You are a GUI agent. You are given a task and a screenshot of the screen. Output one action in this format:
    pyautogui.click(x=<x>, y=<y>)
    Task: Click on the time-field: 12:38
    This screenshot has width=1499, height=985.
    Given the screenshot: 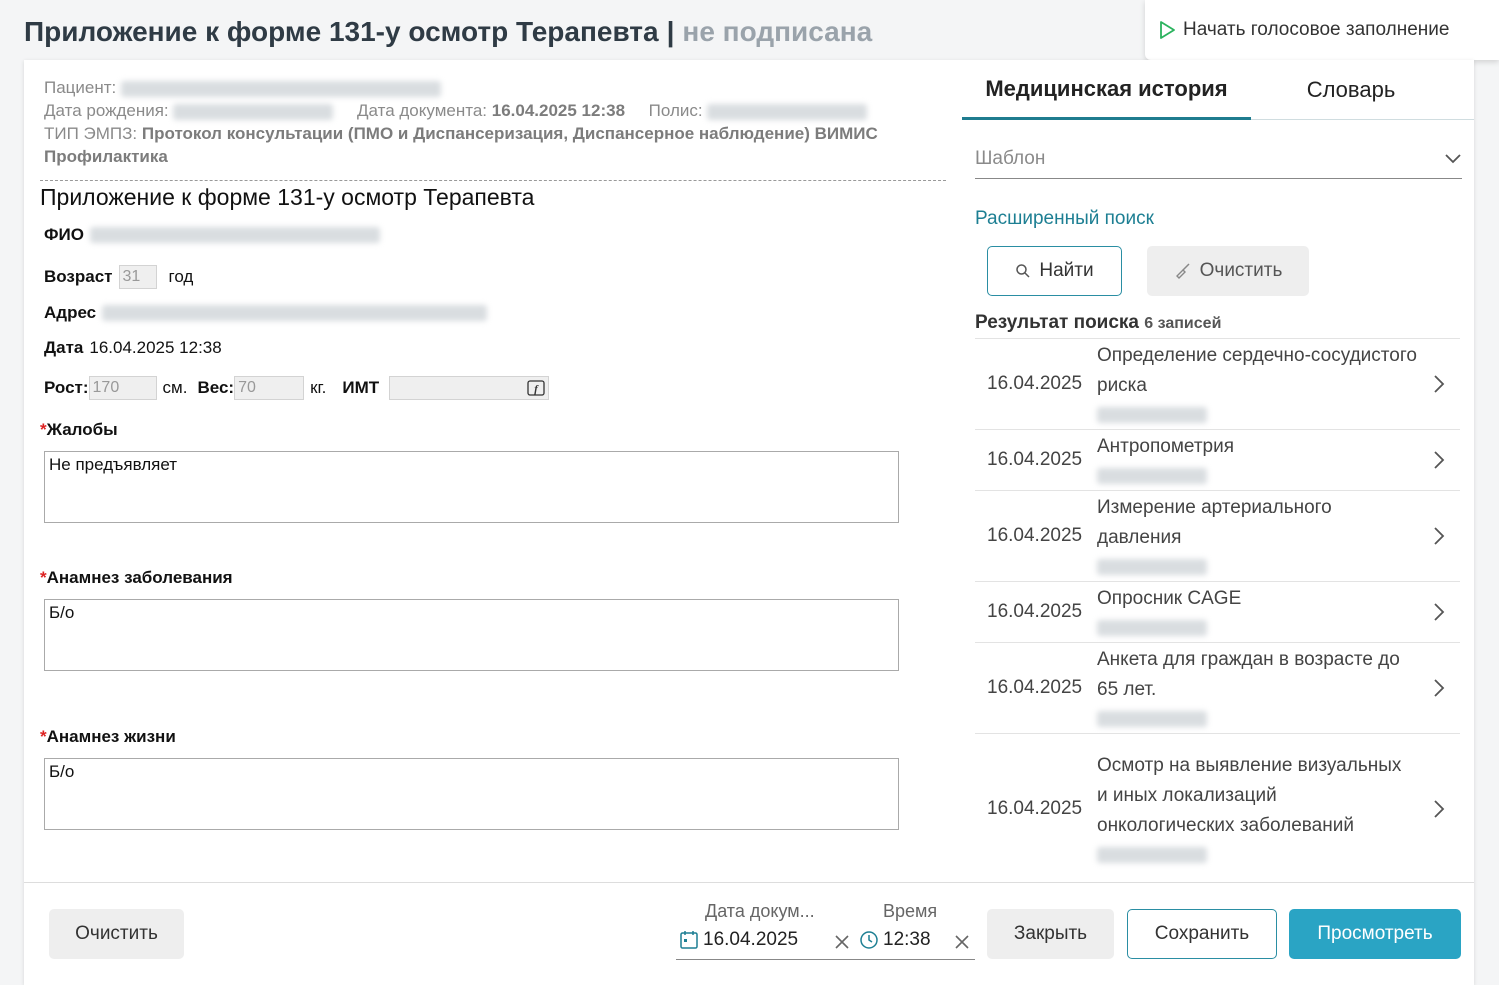 What is the action you would take?
    pyautogui.click(x=895, y=940)
    